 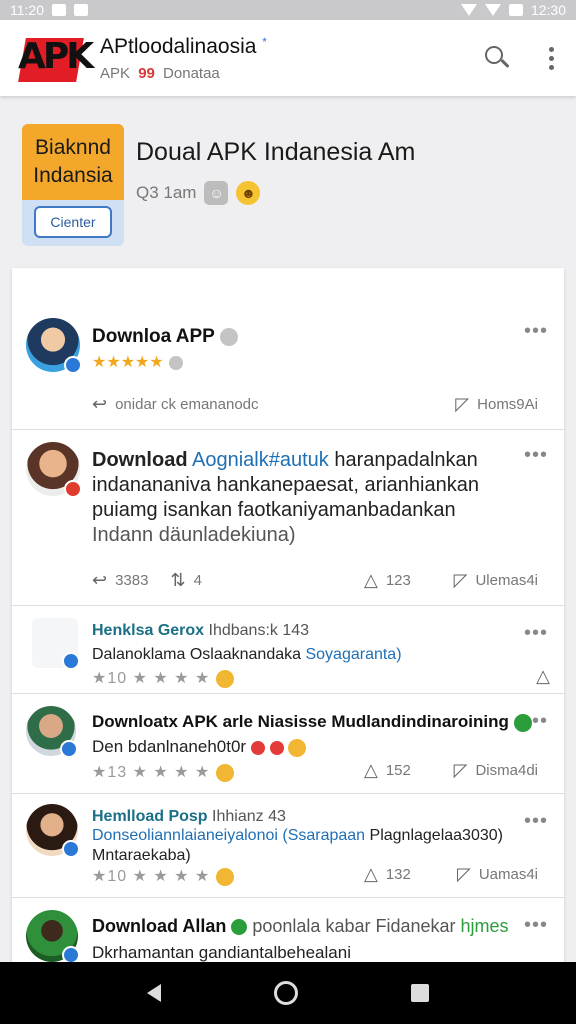 What do you see at coordinates (420, 993) in the screenshot?
I see `recents-icon` at bounding box center [420, 993].